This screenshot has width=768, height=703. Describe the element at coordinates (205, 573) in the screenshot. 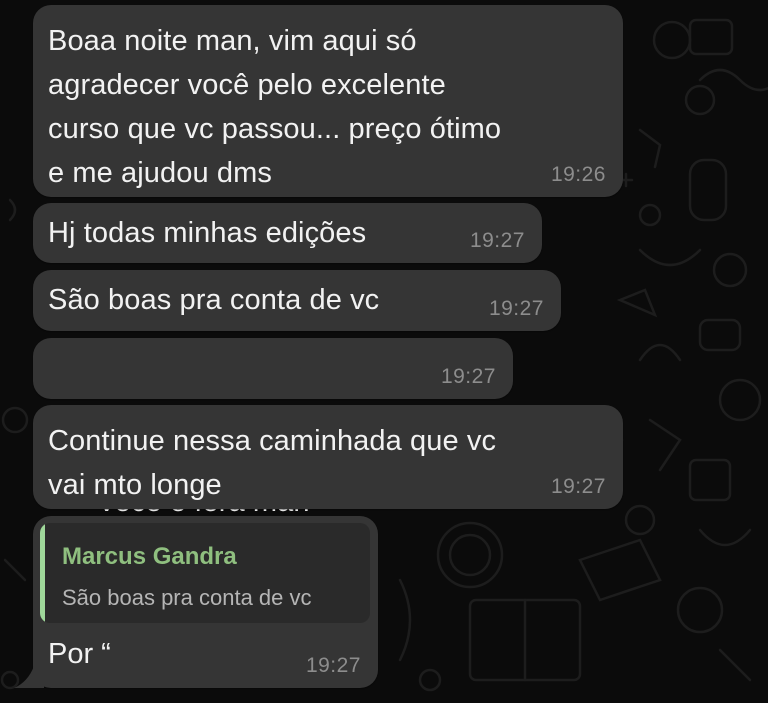

I see `quoted-message: Marcus Gandra São boas pra conta de vc` at that location.